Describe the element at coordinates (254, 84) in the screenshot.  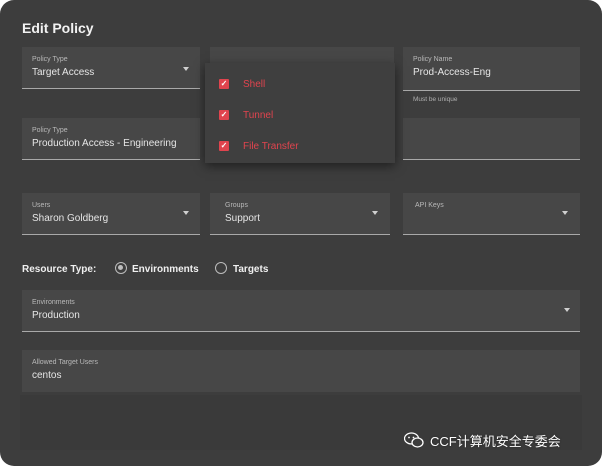
I see `menu-item-label: Shell` at that location.